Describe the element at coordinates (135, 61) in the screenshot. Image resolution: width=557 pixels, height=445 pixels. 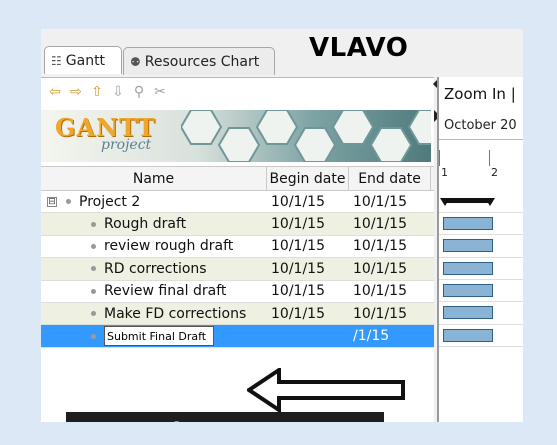
I see `resources-icon: ⚉` at that location.